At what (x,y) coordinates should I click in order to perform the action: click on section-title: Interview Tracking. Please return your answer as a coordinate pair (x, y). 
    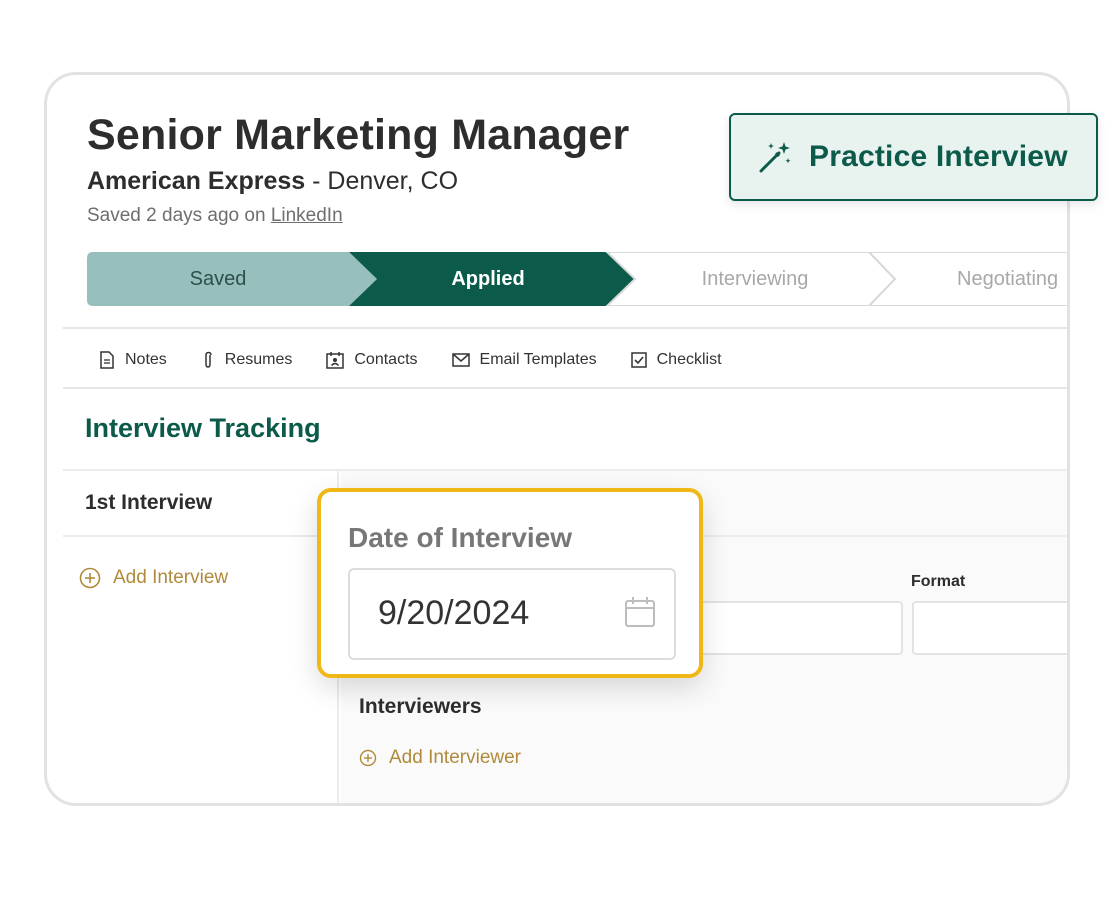
    Looking at the image, I should click on (203, 428).